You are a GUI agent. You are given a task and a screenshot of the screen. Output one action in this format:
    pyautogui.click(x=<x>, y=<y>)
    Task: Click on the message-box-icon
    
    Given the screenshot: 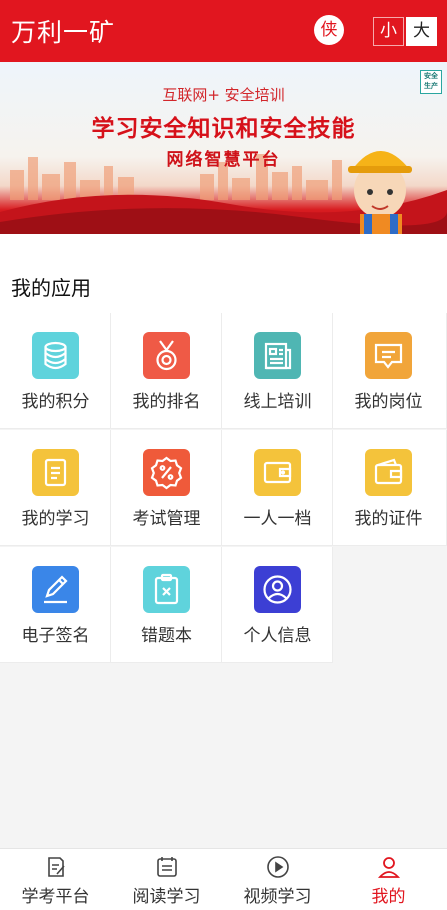 What is the action you would take?
    pyautogui.click(x=388, y=355)
    